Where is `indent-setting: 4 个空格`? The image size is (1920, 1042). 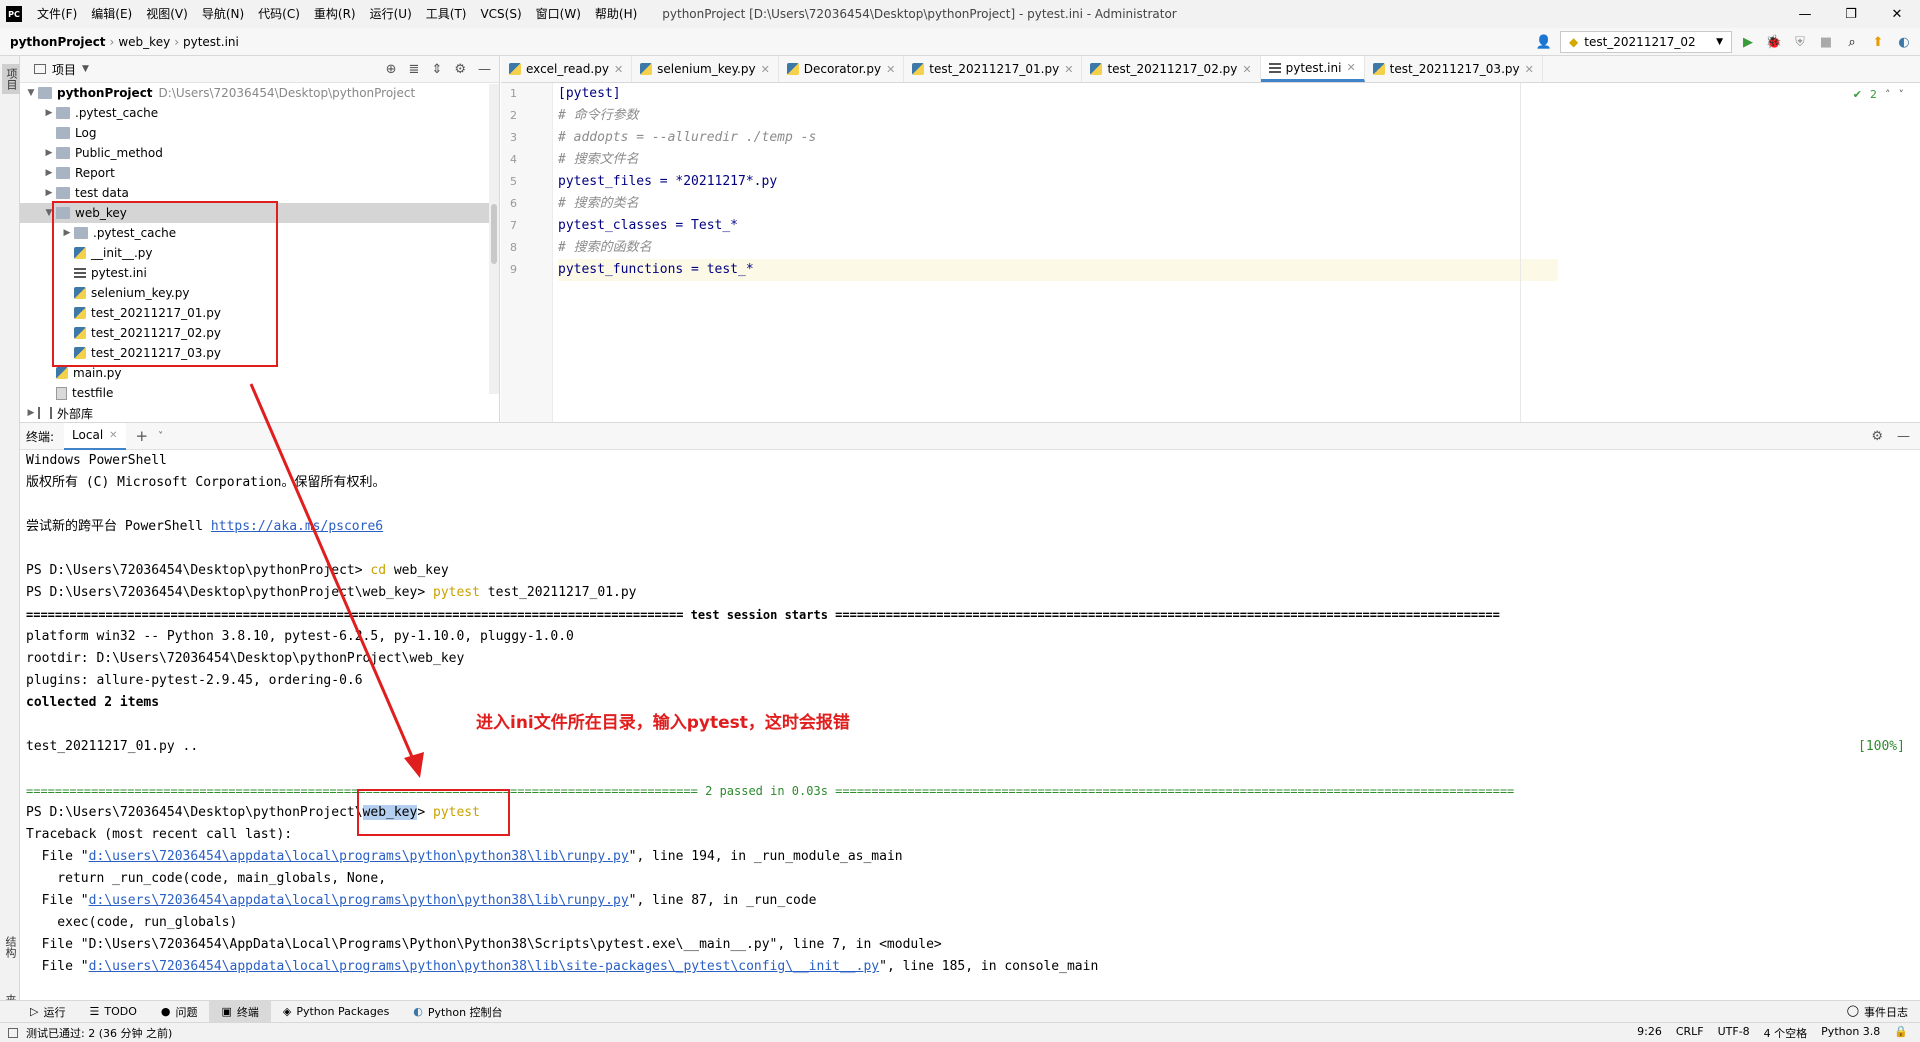 indent-setting: 4 个空格 is located at coordinates (1786, 1033).